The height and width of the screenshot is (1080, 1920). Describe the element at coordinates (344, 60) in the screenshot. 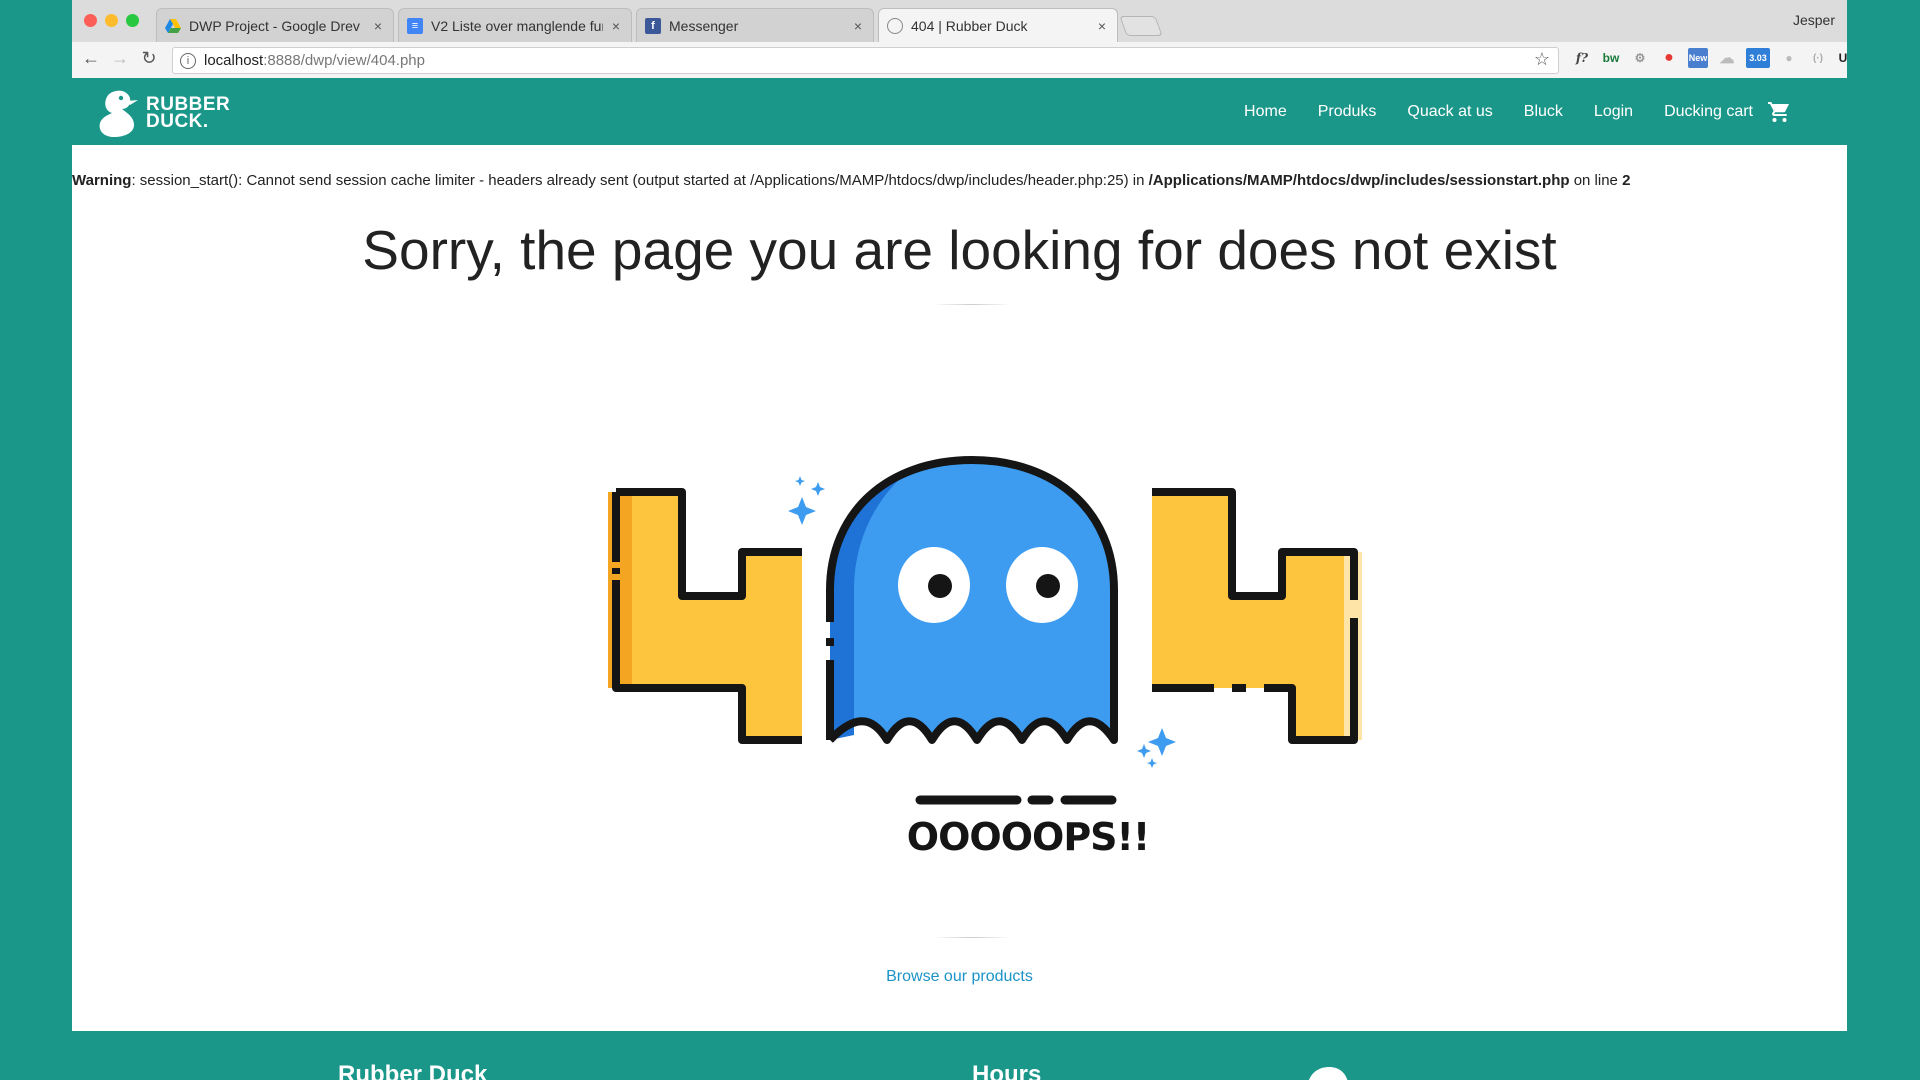

I see `url-path: :8888/dwp/view/404.php` at that location.